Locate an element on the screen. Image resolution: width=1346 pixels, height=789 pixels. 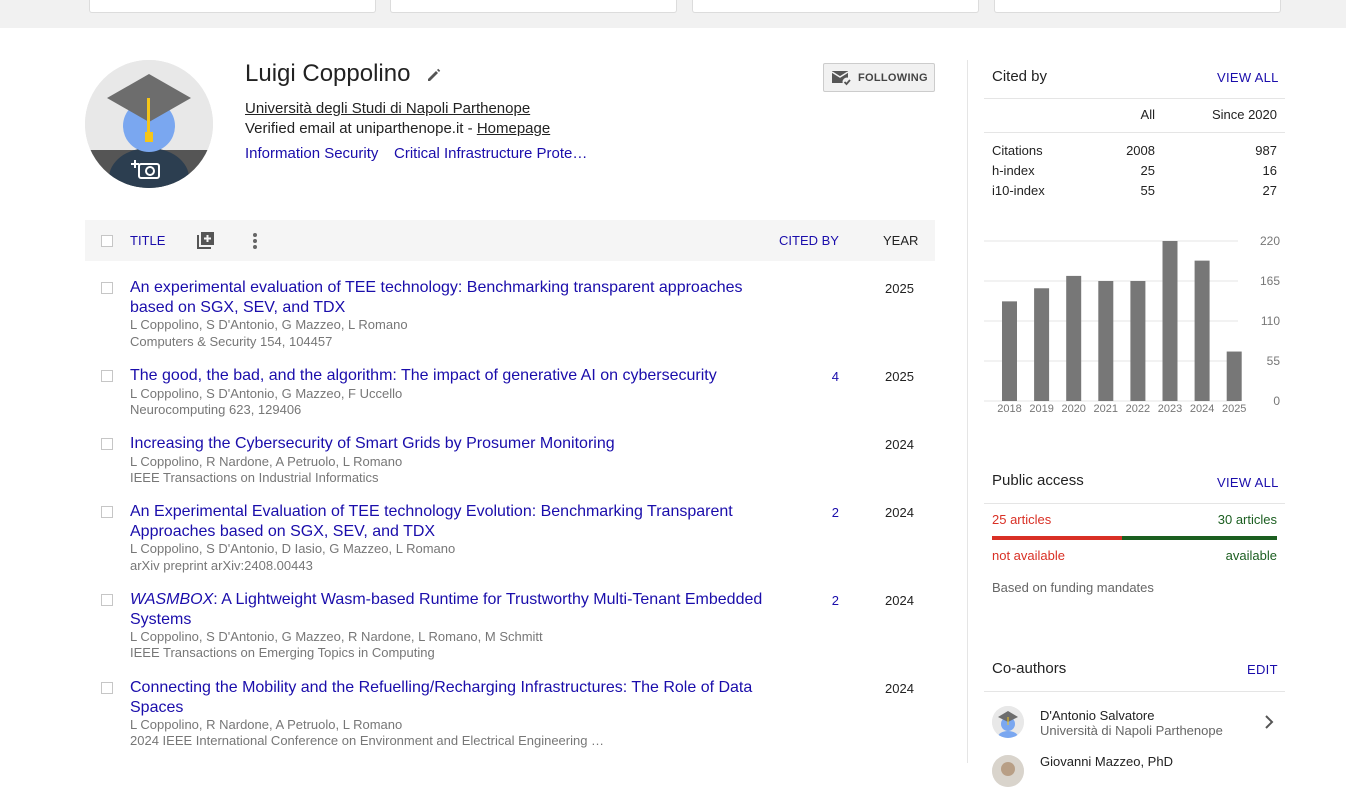
coauthor-name: Giovanni Mazzeo, PhD is located at coordinates (1106, 761).